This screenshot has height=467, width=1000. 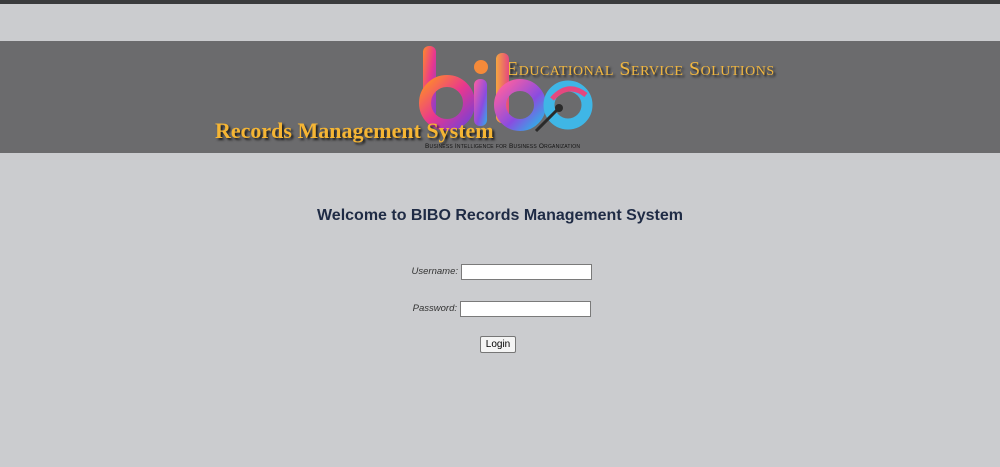 I want to click on username-row: Username:, so click(x=500, y=272).